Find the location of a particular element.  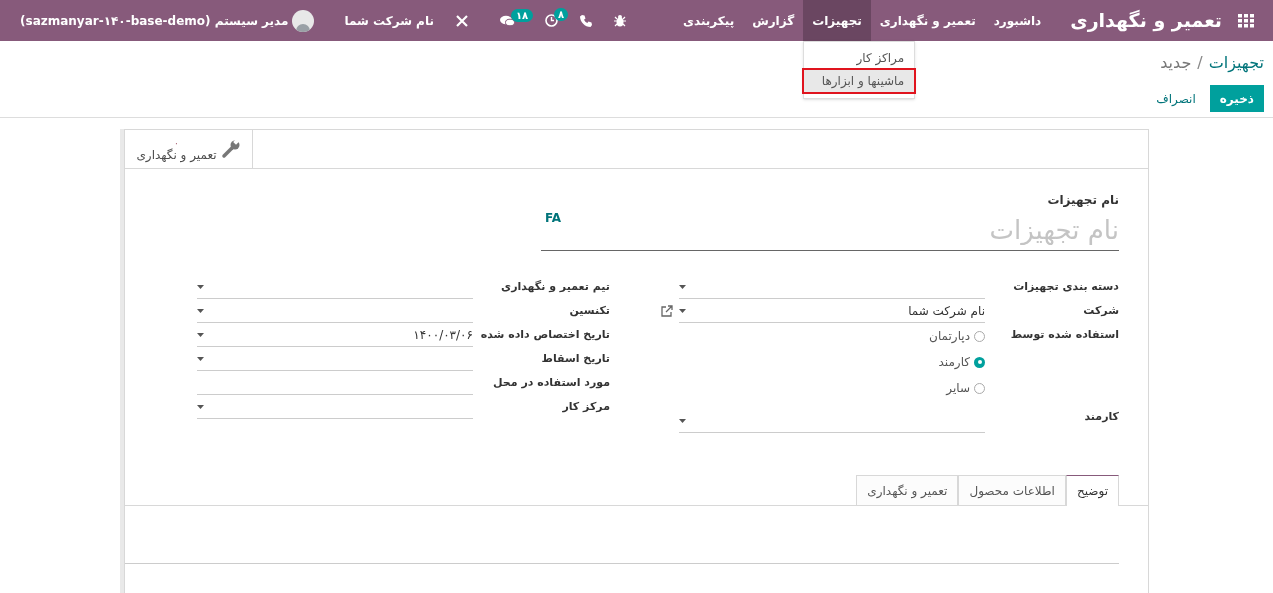

maintenance-stat-button: ۰ تعمیر و نگهداری is located at coordinates (189, 149).